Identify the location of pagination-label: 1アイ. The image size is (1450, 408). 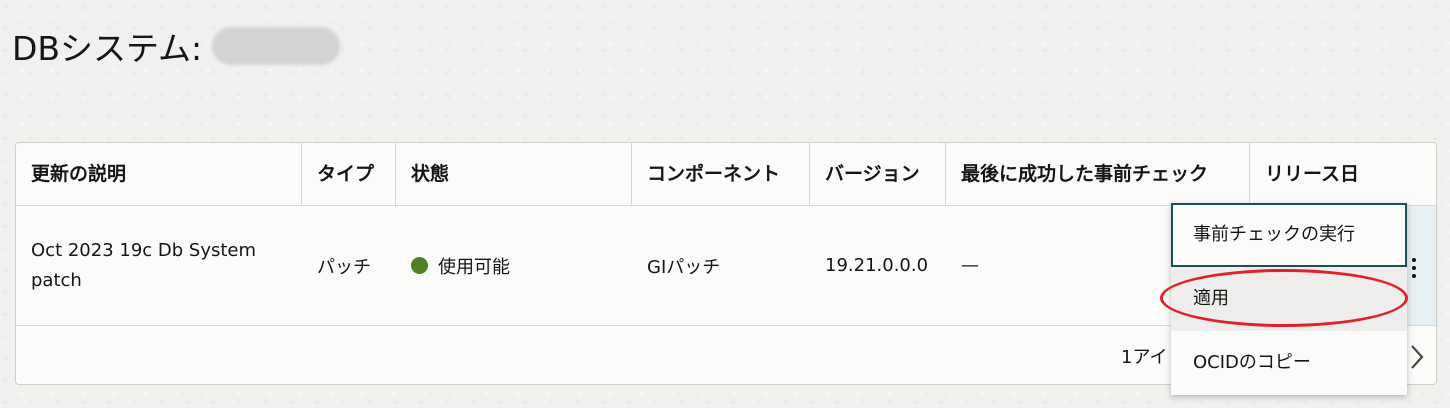
(1144, 357).